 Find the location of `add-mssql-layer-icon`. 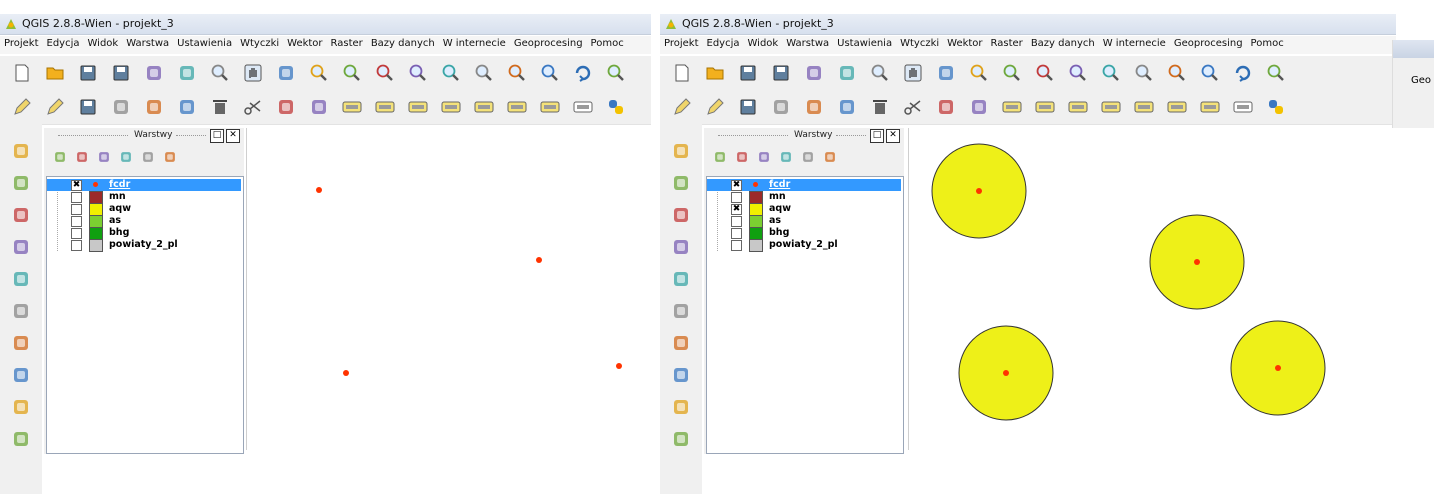

add-mssql-layer-icon is located at coordinates (21, 279).